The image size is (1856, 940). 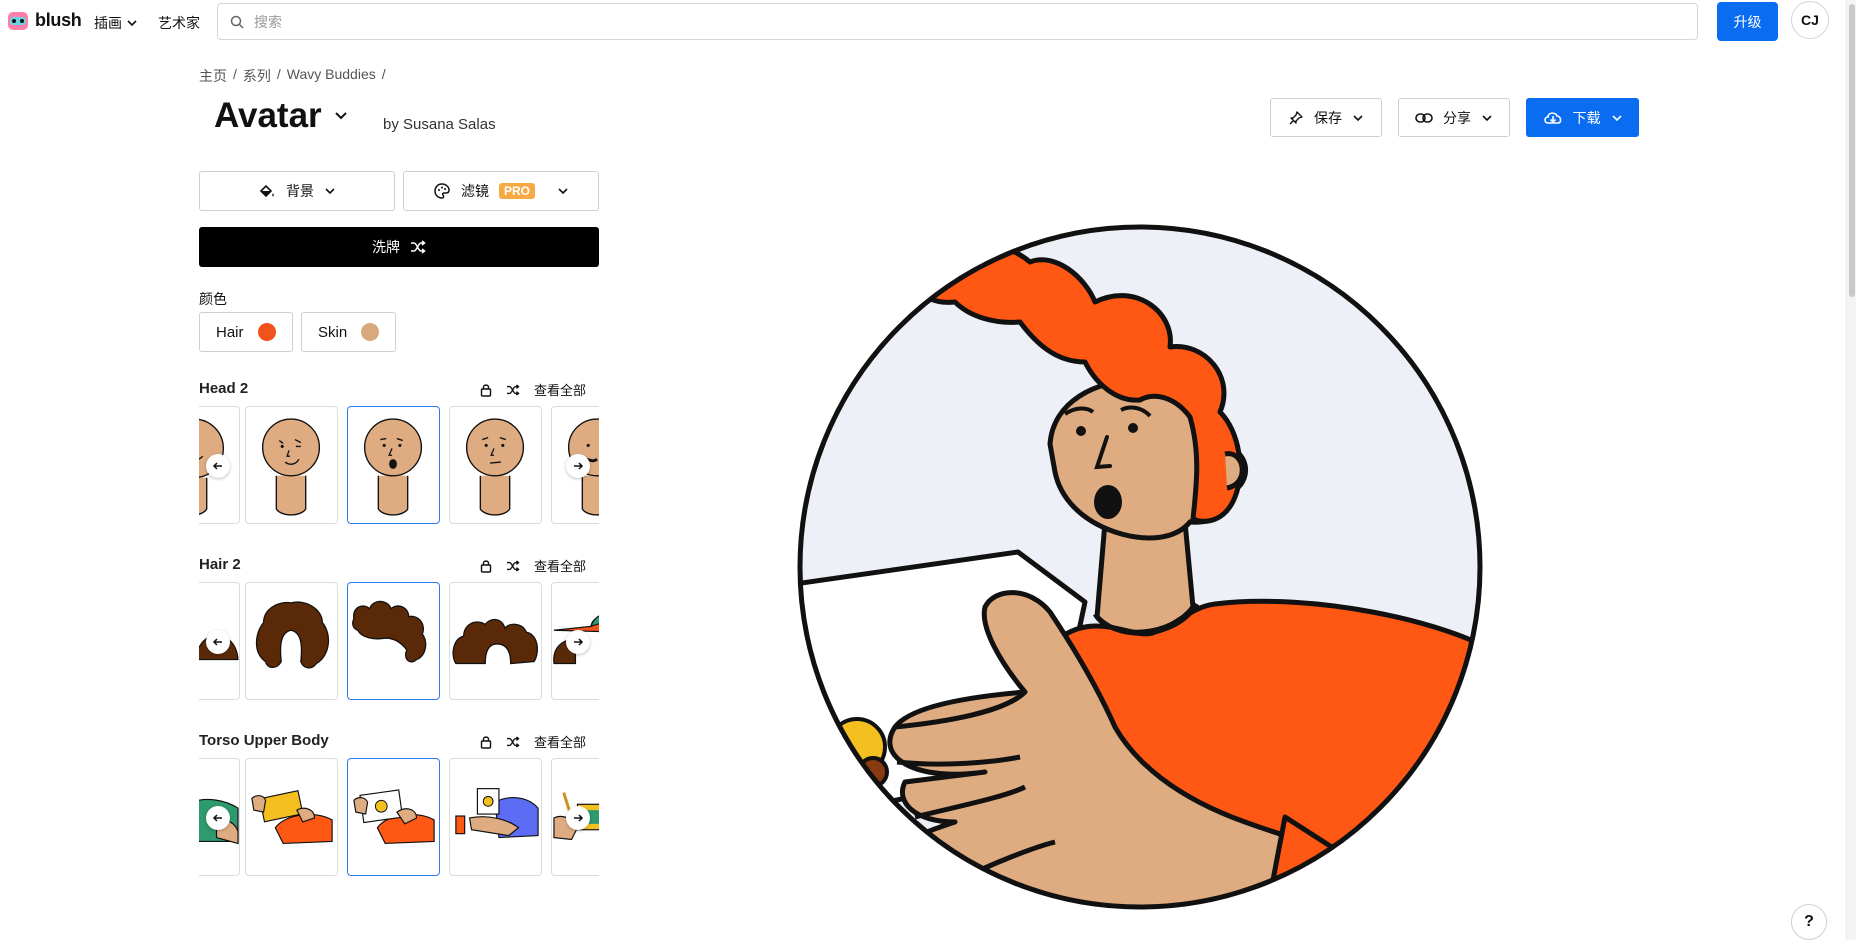 What do you see at coordinates (1296, 117) in the screenshot?
I see `pin-icon` at bounding box center [1296, 117].